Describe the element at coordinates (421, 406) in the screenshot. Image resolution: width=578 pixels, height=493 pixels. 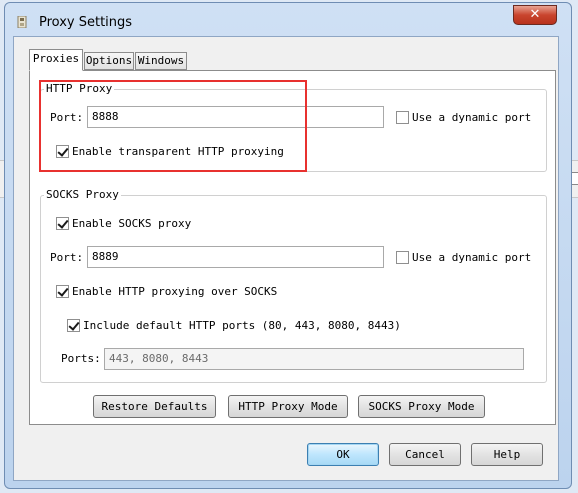
I see `socks-proxy-mode-button: SOCKS Proxy Mode` at that location.